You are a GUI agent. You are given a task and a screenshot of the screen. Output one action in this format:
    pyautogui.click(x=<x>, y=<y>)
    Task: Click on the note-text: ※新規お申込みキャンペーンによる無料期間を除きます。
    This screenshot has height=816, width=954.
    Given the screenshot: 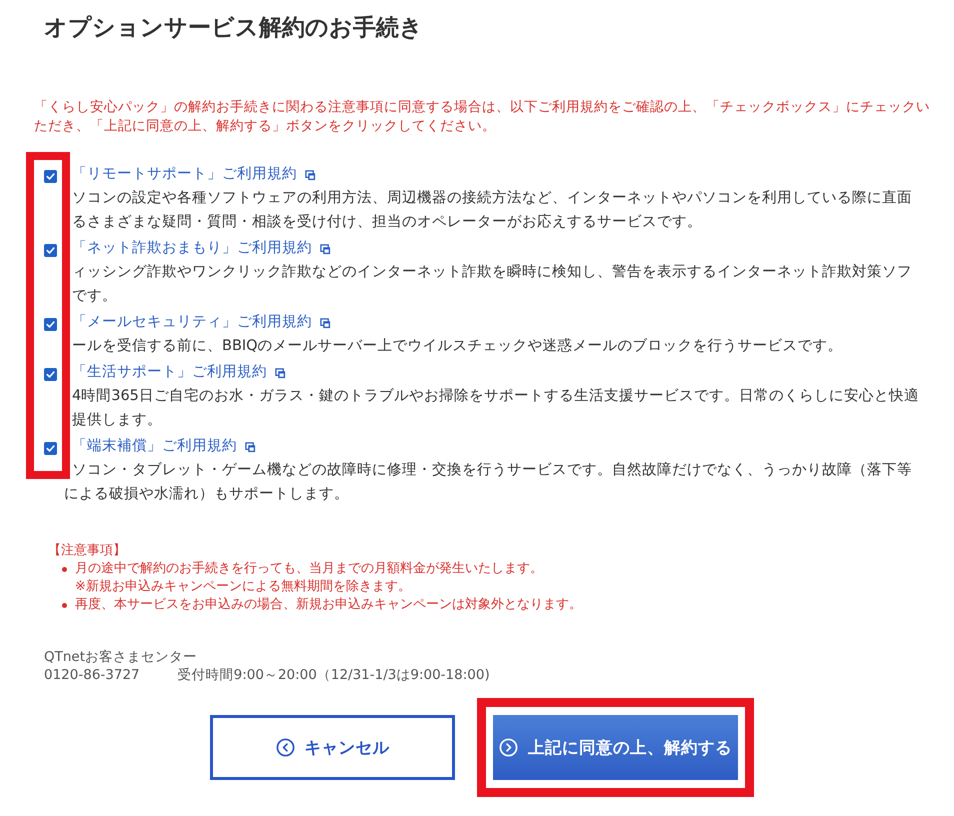 What is the action you would take?
    pyautogui.click(x=243, y=587)
    